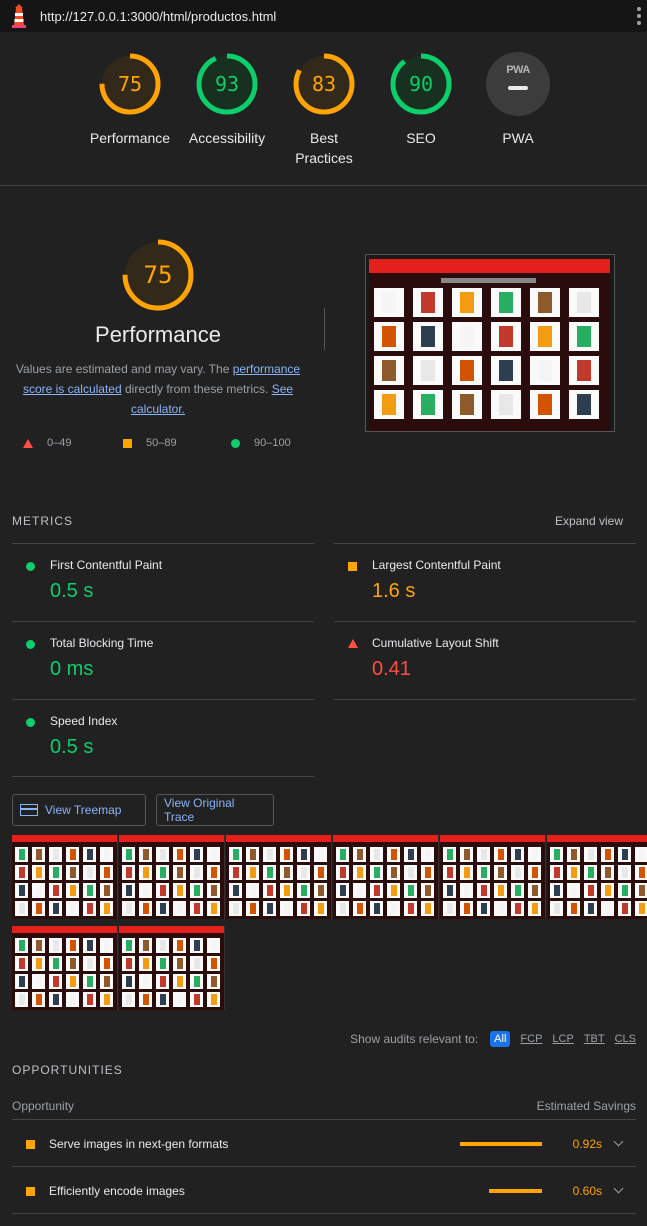  What do you see at coordinates (435, 643) in the screenshot?
I see `metric-name: Cumulative Layout Shift` at bounding box center [435, 643].